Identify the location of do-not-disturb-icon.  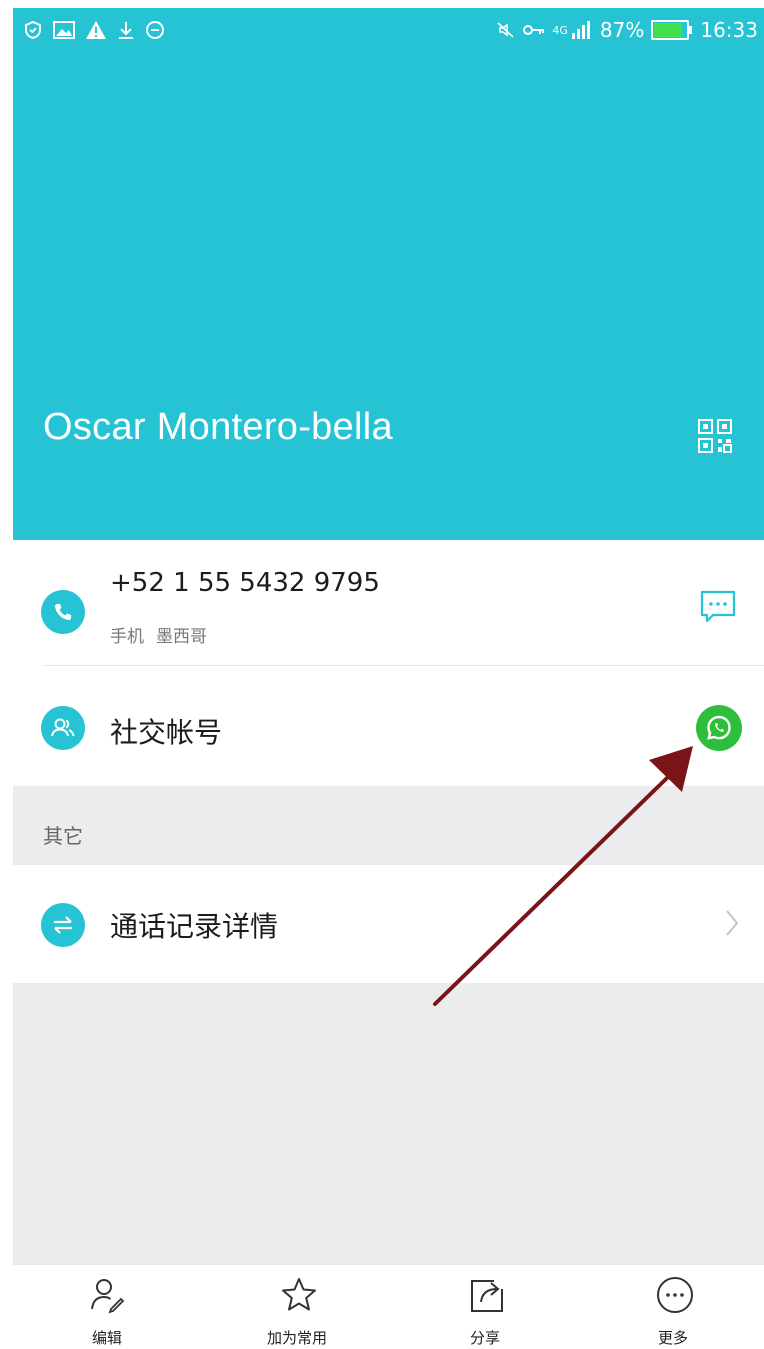
(155, 30).